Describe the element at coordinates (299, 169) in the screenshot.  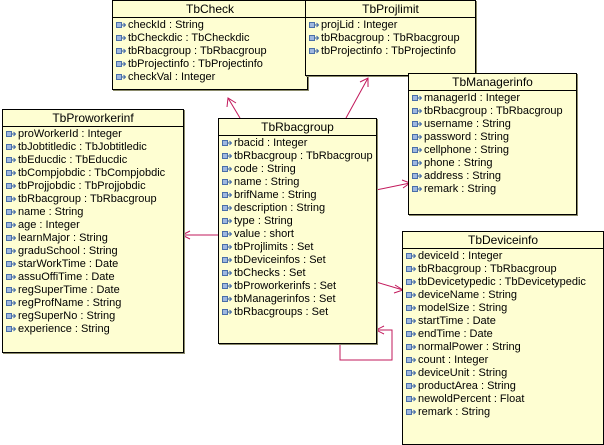
I see `attribute-row: code : String` at that location.